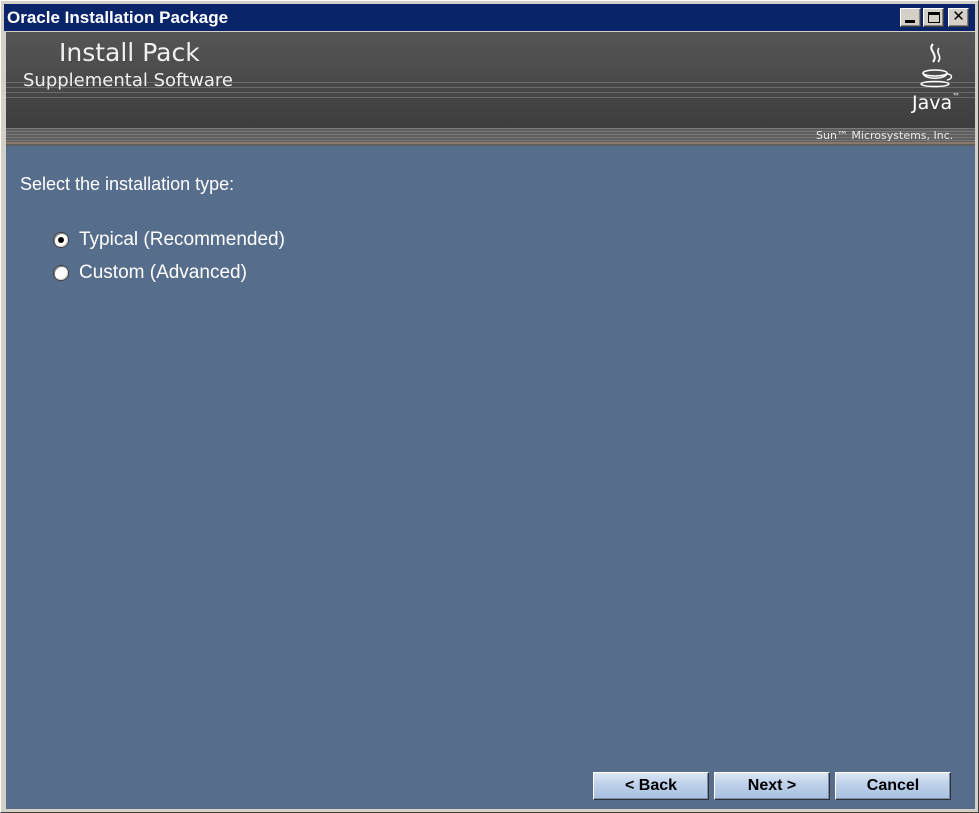 This screenshot has height=813, width=979. What do you see at coordinates (163, 273) in the screenshot?
I see `option-custom-label: Custom (Advanced)` at bounding box center [163, 273].